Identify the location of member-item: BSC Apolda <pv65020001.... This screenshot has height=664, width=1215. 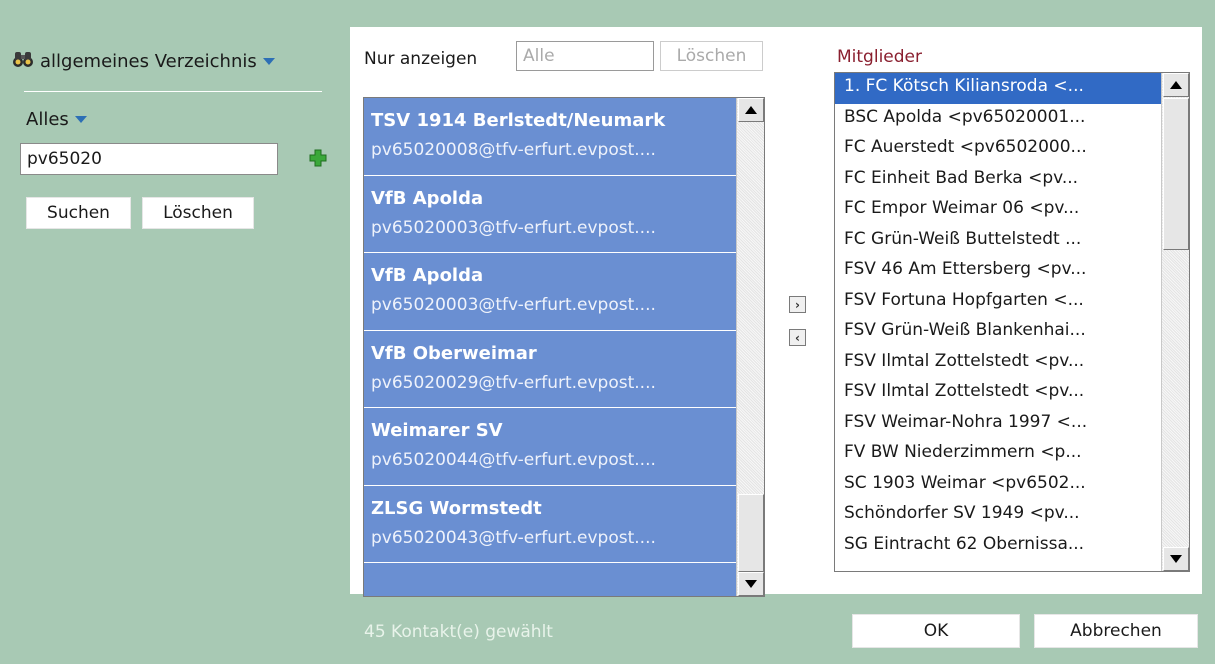
(998, 119).